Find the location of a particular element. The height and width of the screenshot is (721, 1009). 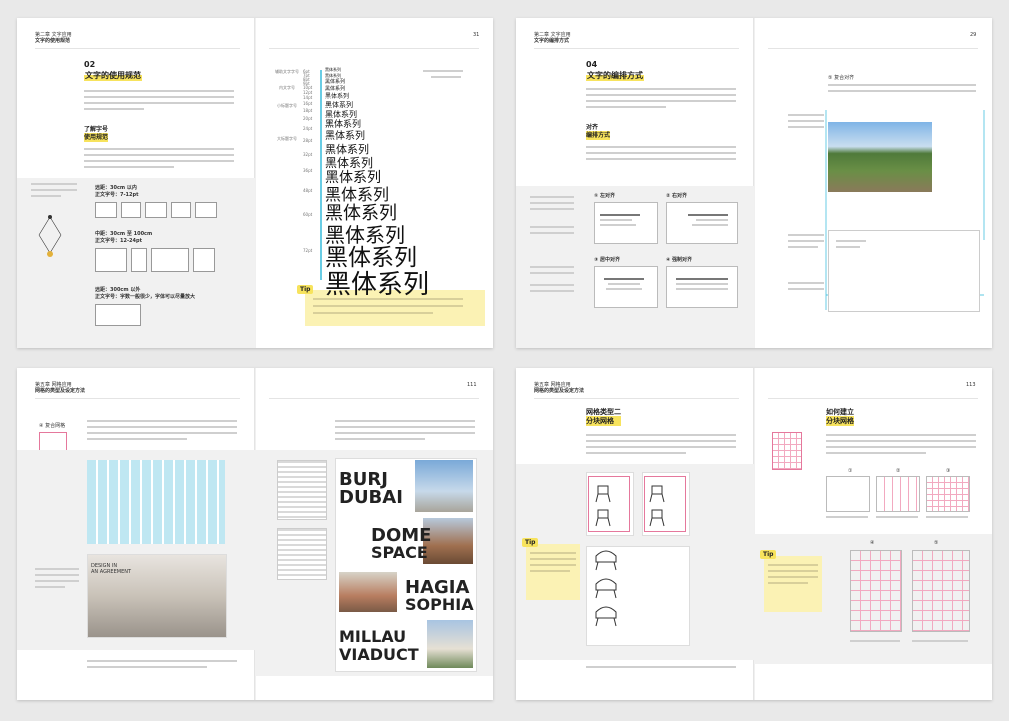

magazine-heading: DESIGN IN AN AGREEMENT is located at coordinates (111, 569).